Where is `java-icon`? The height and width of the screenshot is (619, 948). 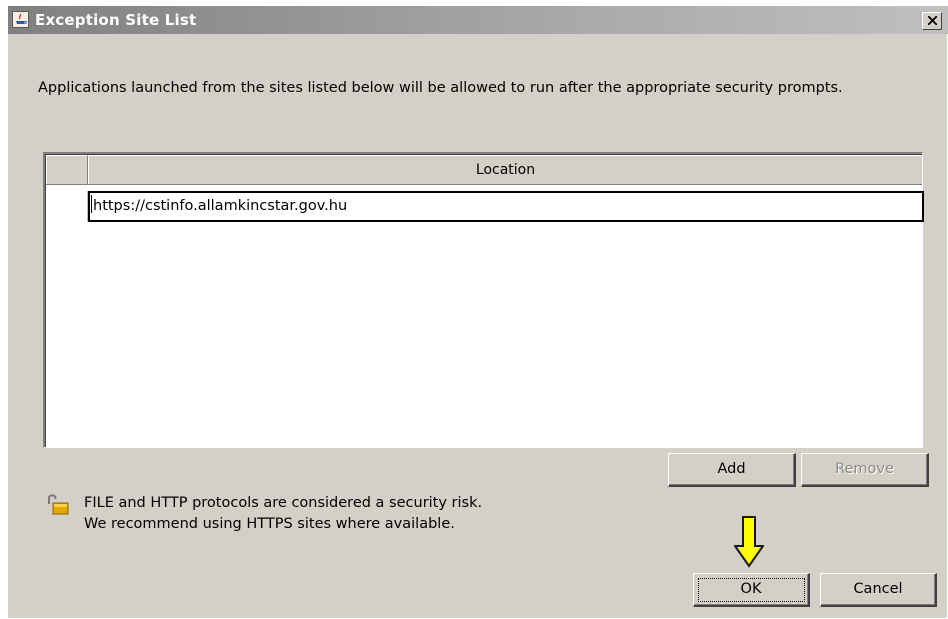
java-icon is located at coordinates (20, 19).